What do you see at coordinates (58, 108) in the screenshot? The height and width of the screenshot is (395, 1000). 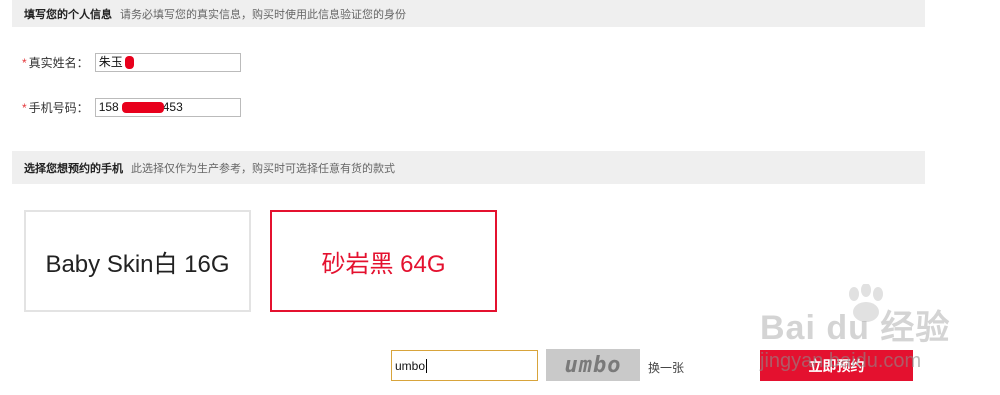 I see `phone-label: 手机号码：` at bounding box center [58, 108].